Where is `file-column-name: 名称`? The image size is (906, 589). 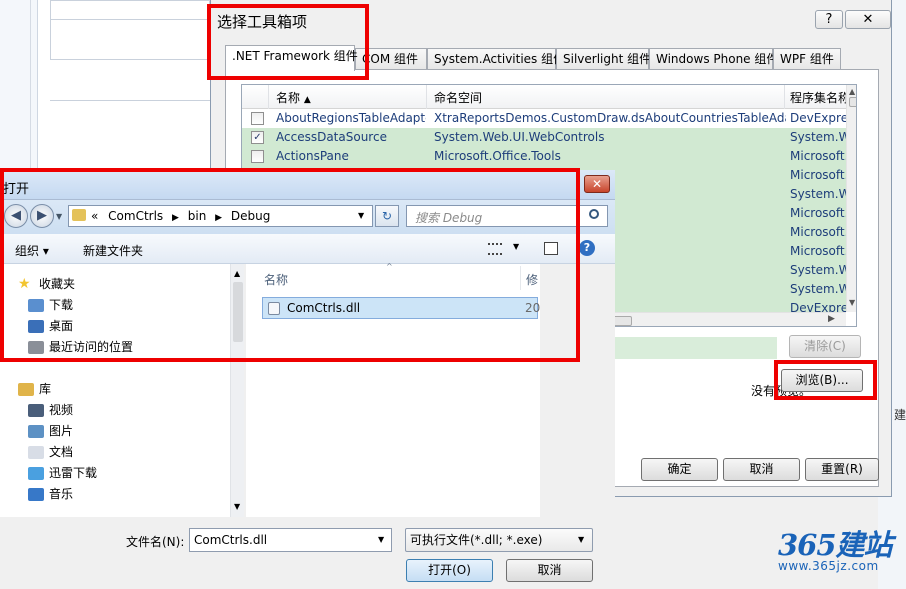
file-column-name: 名称 is located at coordinates (276, 279).